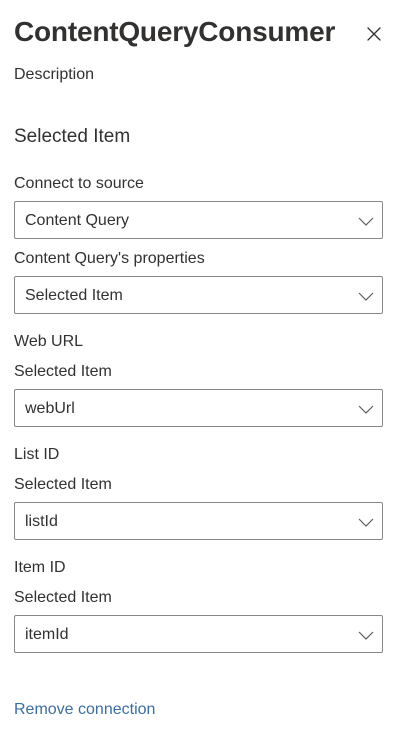 This screenshot has width=400, height=731. What do you see at coordinates (79, 183) in the screenshot?
I see `connect-to-source-label: Connect to source` at bounding box center [79, 183].